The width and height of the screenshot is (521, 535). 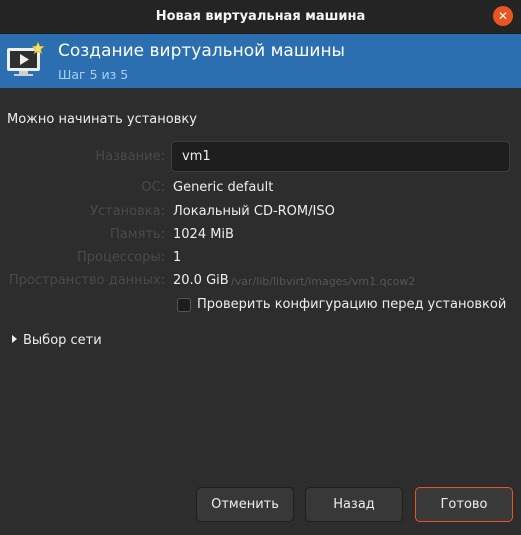 What do you see at coordinates (127, 211) in the screenshot?
I see `install-label: Установка:` at bounding box center [127, 211].